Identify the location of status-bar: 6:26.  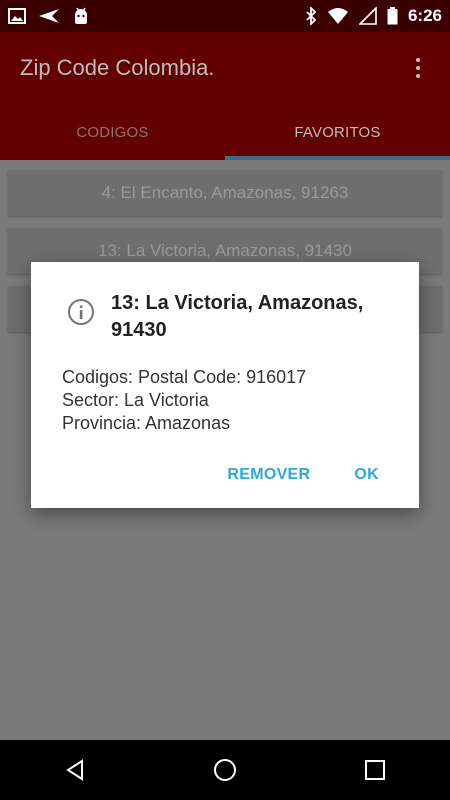
(225, 16).